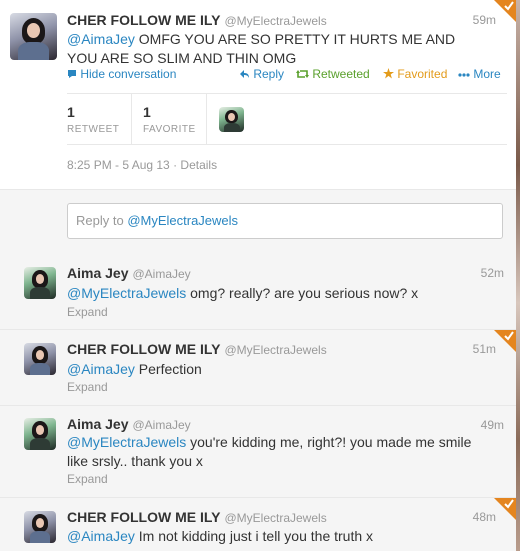 This screenshot has height=551, width=520. Describe the element at coordinates (118, 165) in the screenshot. I see `timestamp-link: 8:25 PM - 5 Aug 13` at that location.